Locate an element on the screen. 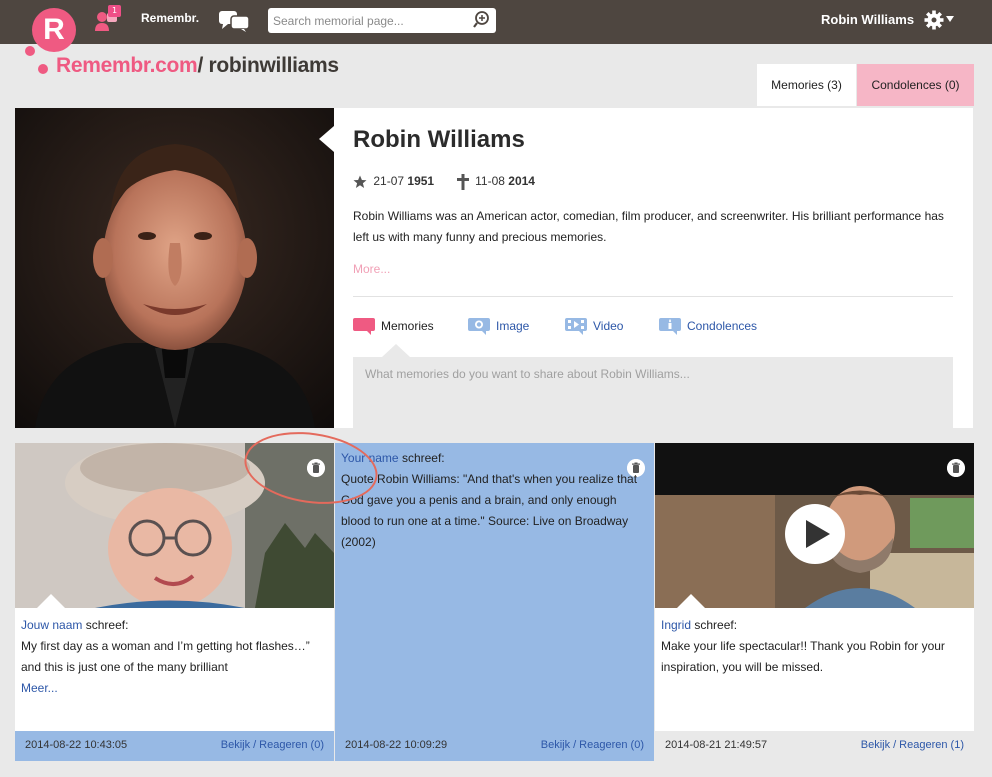 The image size is (992, 777). site-name: Remembr.com is located at coordinates (127, 65).